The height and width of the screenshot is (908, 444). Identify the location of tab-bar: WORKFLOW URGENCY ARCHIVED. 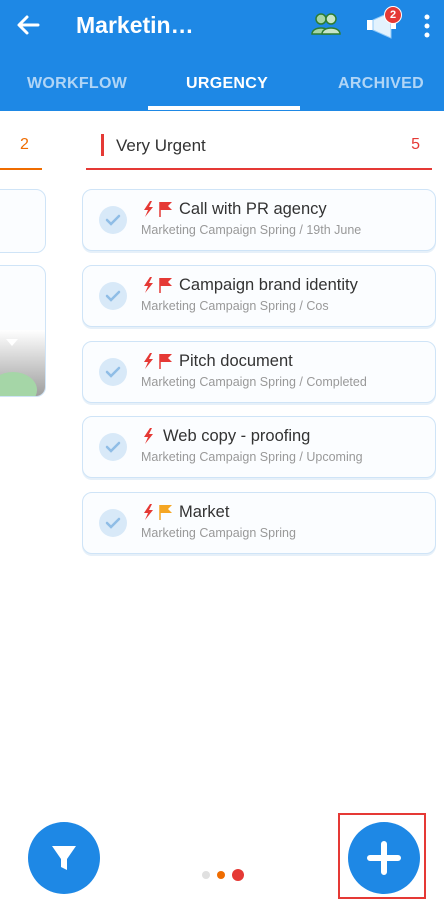
(222, 87).